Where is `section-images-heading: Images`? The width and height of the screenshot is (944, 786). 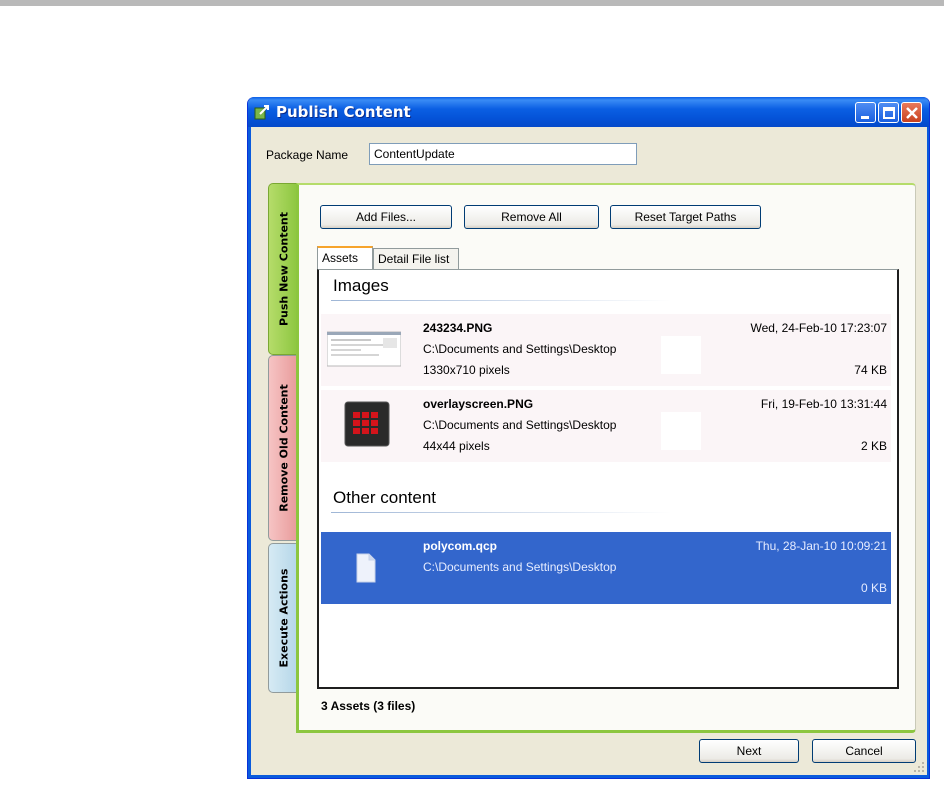
section-images-heading: Images is located at coordinates (361, 285).